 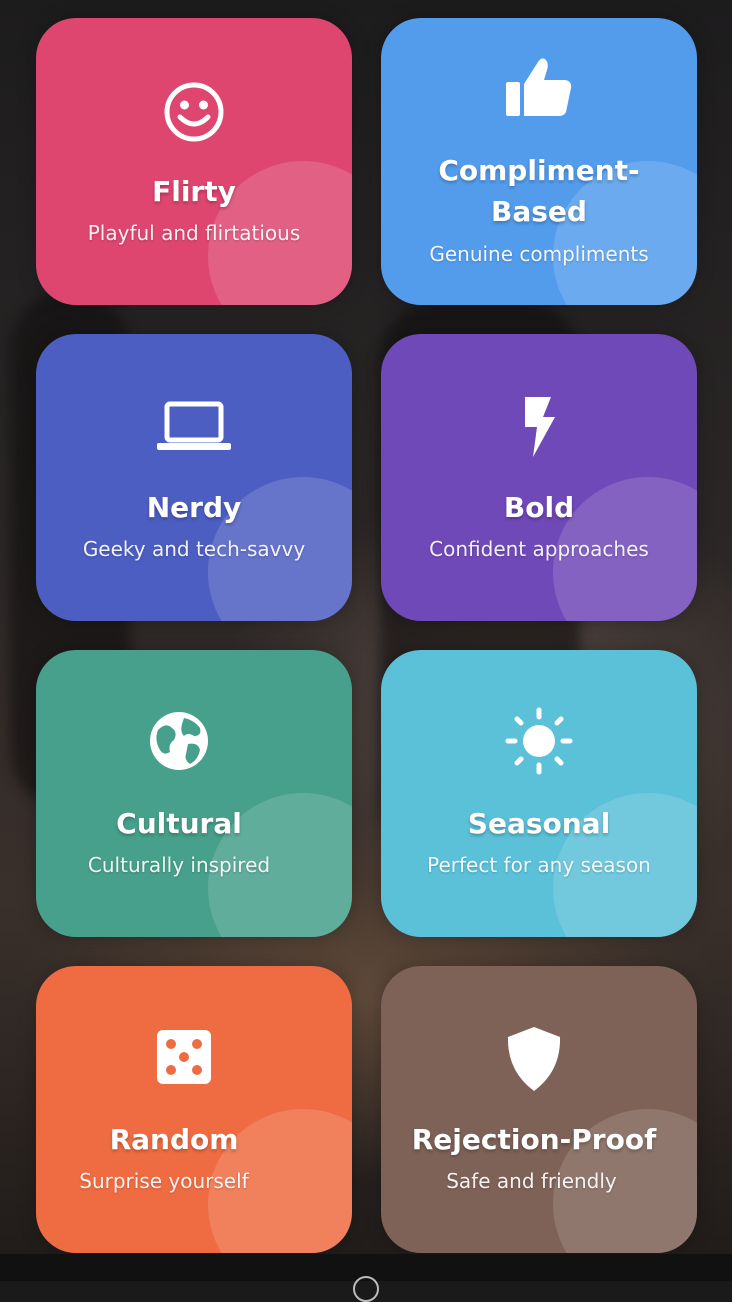 I want to click on card-subtitle: Geeky and tech-savvy, so click(x=194, y=549).